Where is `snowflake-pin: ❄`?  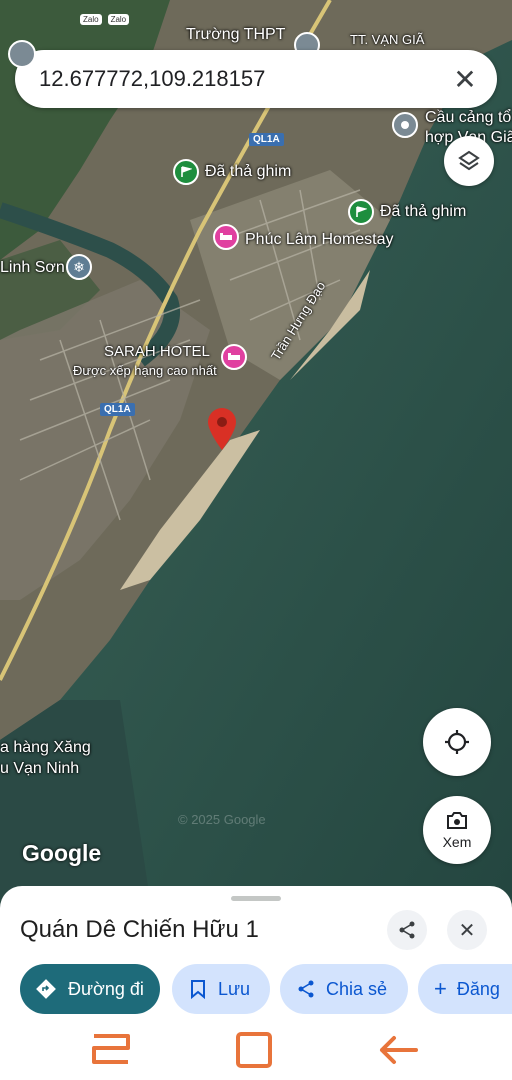 snowflake-pin: ❄ is located at coordinates (79, 267).